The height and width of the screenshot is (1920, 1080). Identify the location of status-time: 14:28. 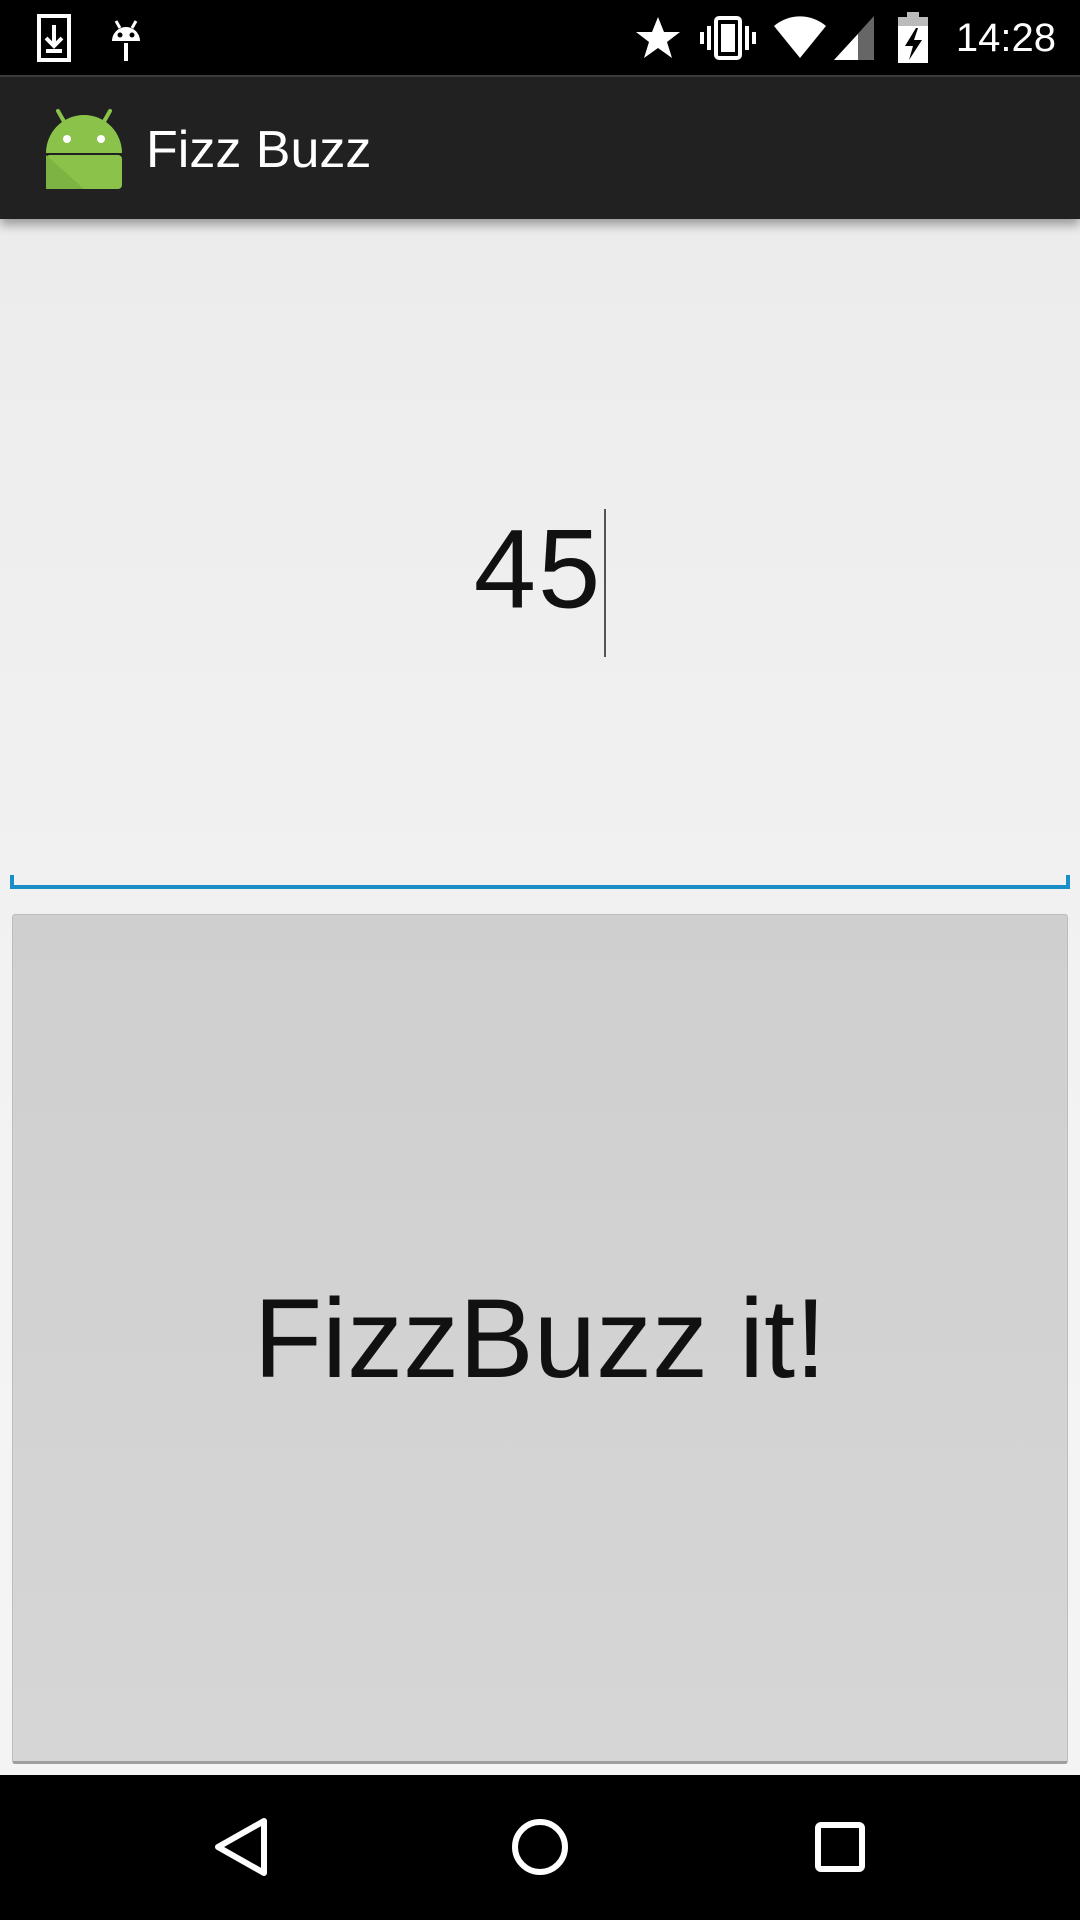
(1005, 38).